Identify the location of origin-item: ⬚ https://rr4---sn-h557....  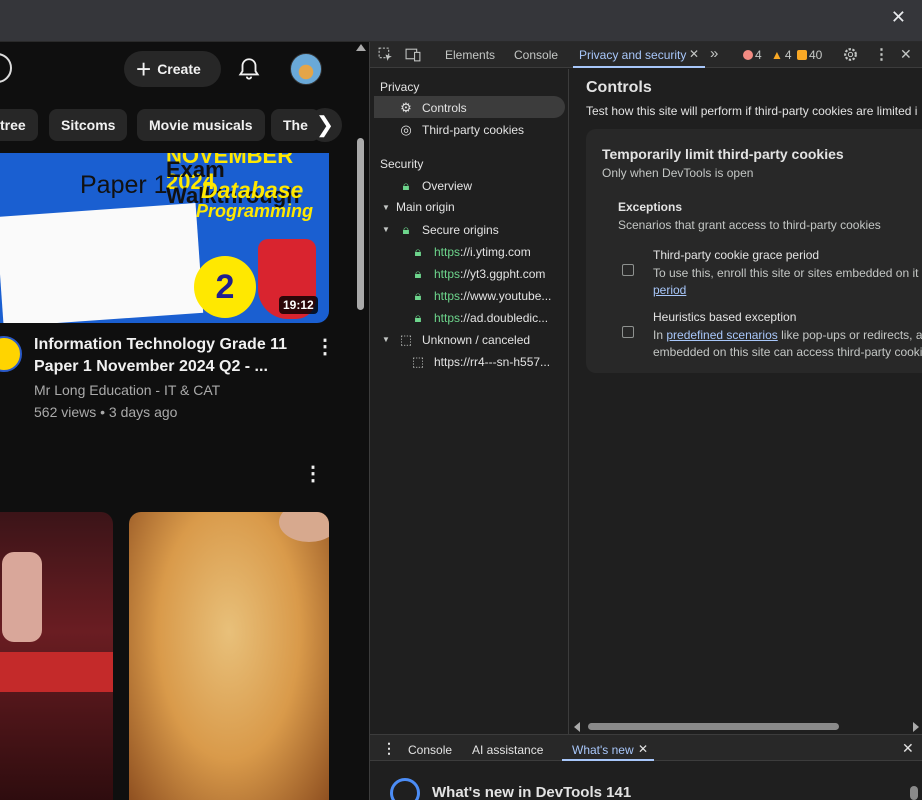
(480, 362).